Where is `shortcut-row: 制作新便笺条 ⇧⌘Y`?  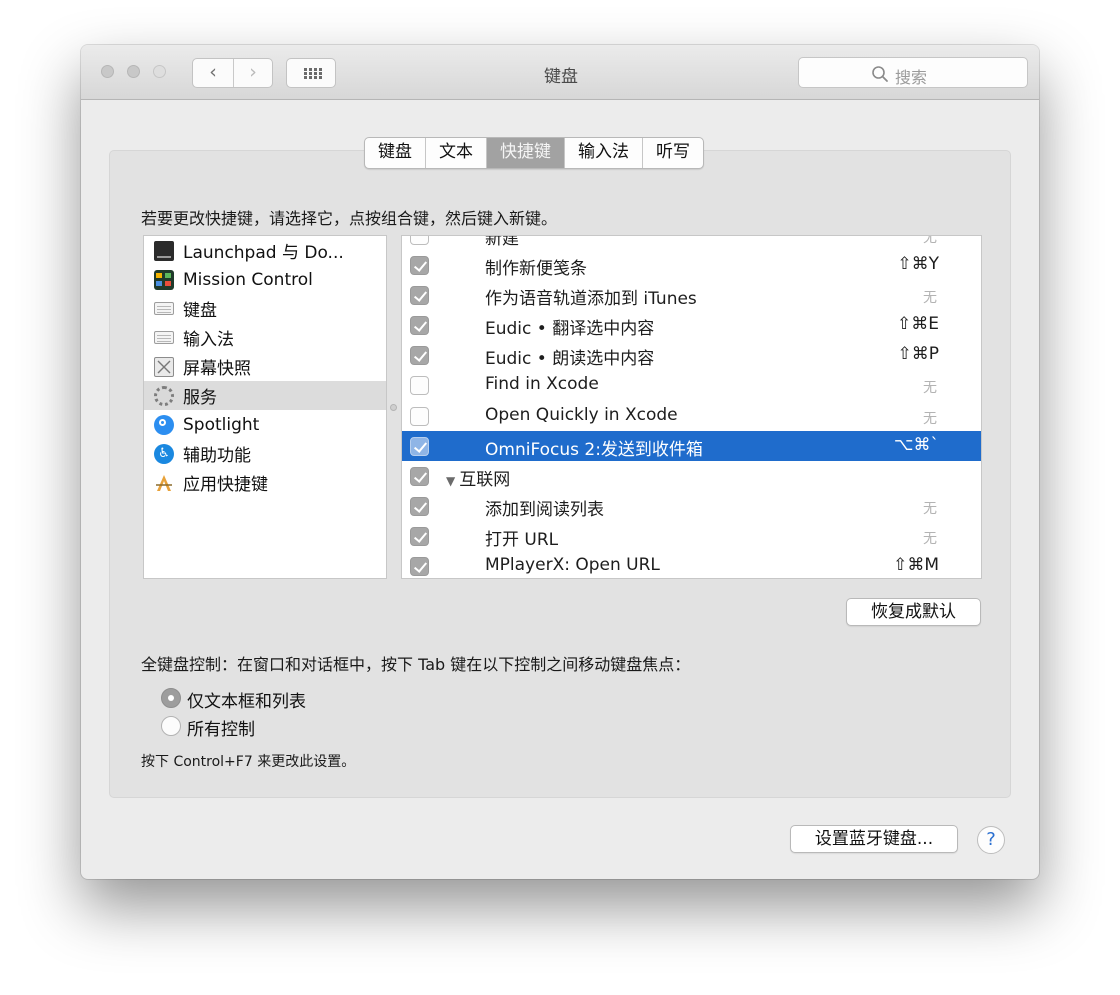
shortcut-row: 制作新便笺条 ⇧⌘Y is located at coordinates (691, 265).